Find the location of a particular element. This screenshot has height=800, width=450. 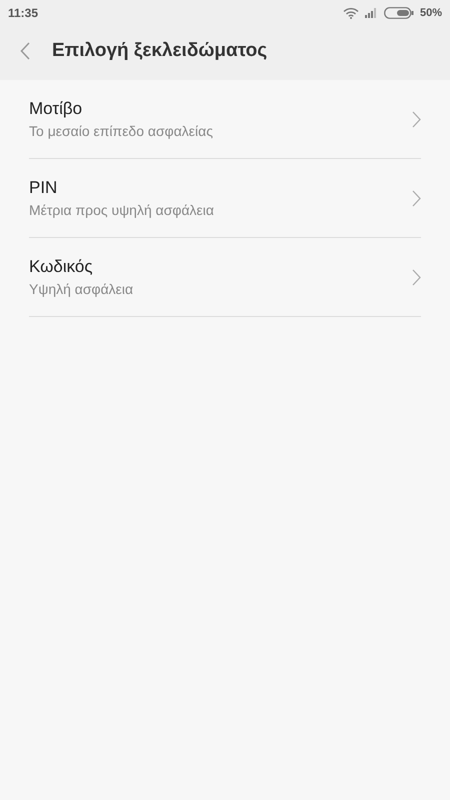

option-subtitle: Το μεσαίο επίπεδο ασφαλείας is located at coordinates (121, 131).